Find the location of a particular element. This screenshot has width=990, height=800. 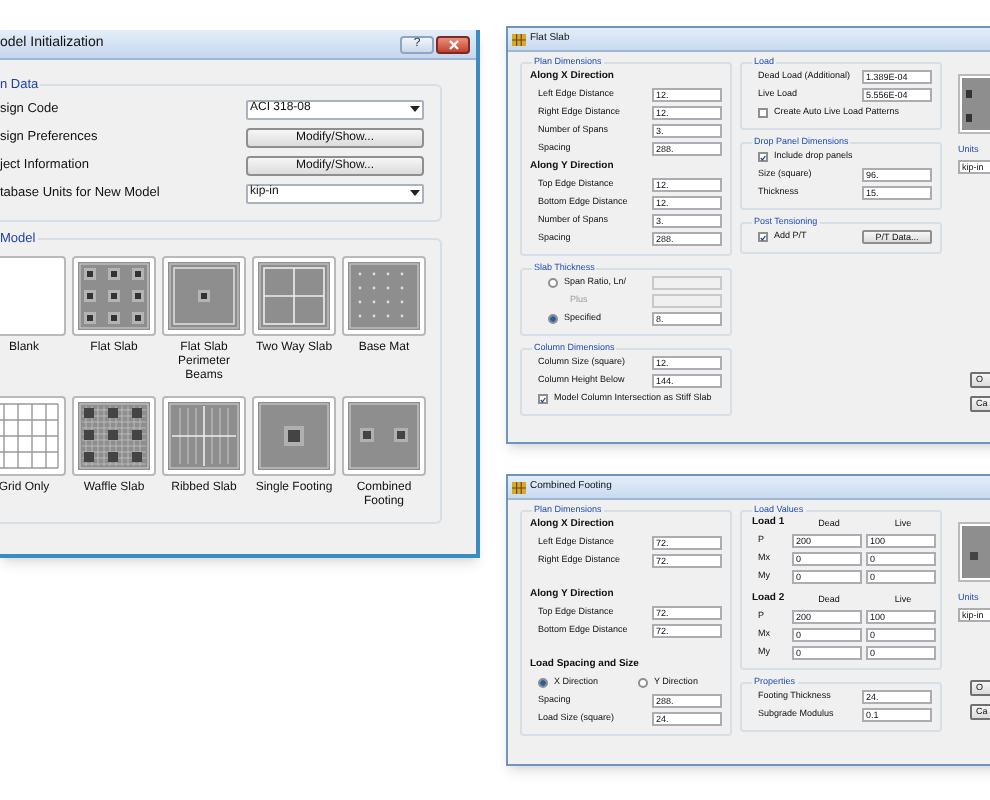

close-icon is located at coordinates (453, 44).